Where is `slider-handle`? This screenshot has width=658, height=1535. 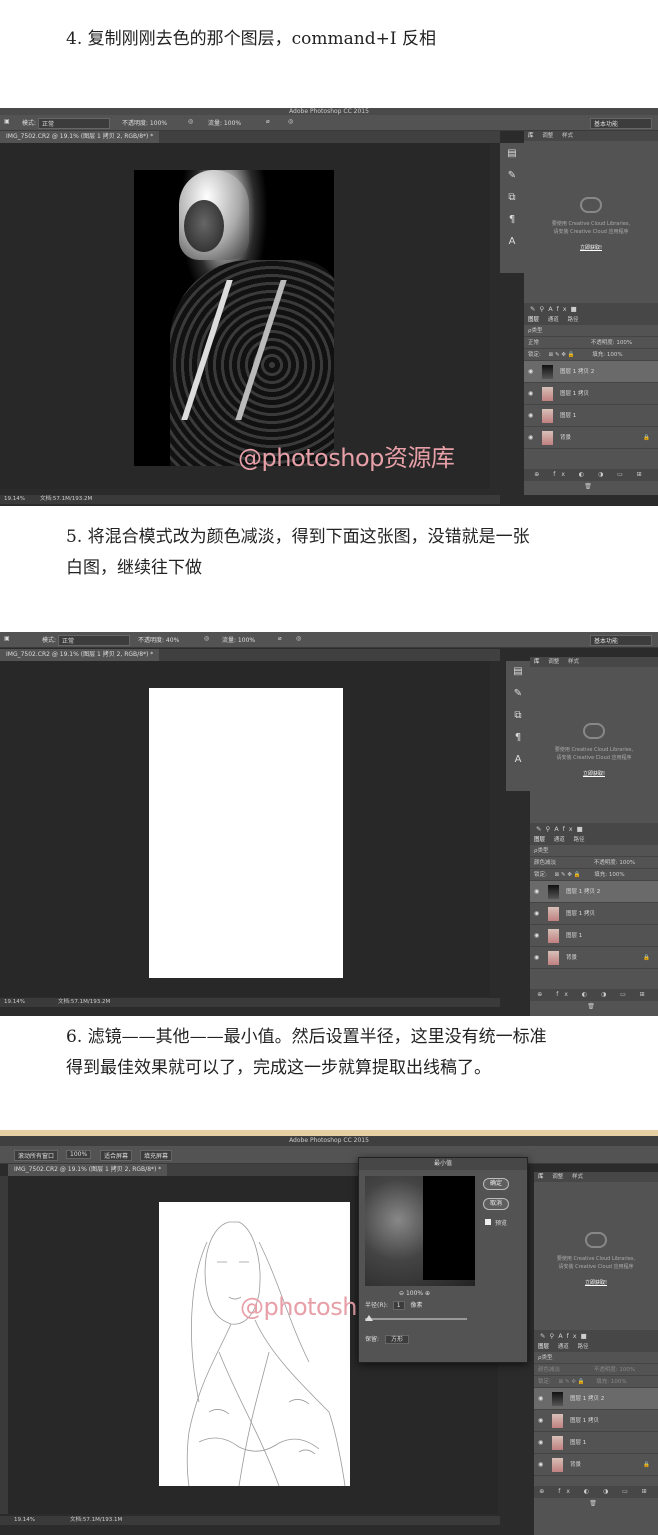 slider-handle is located at coordinates (369, 1318).